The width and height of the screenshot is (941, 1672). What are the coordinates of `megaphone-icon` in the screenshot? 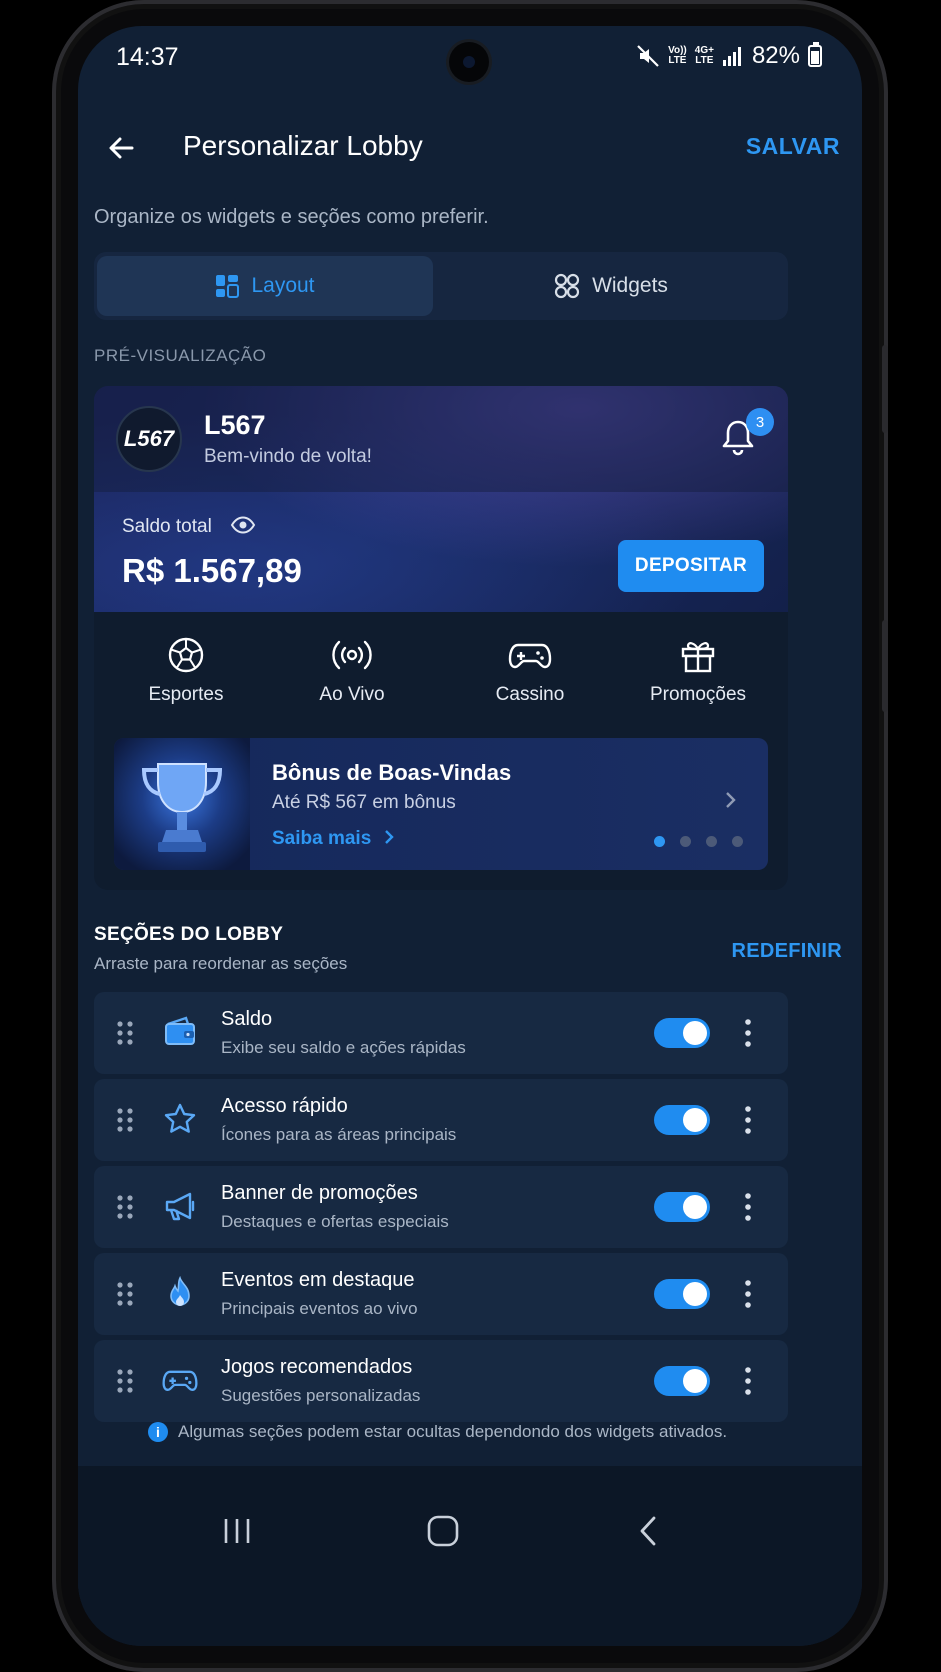 It's located at (180, 1206).